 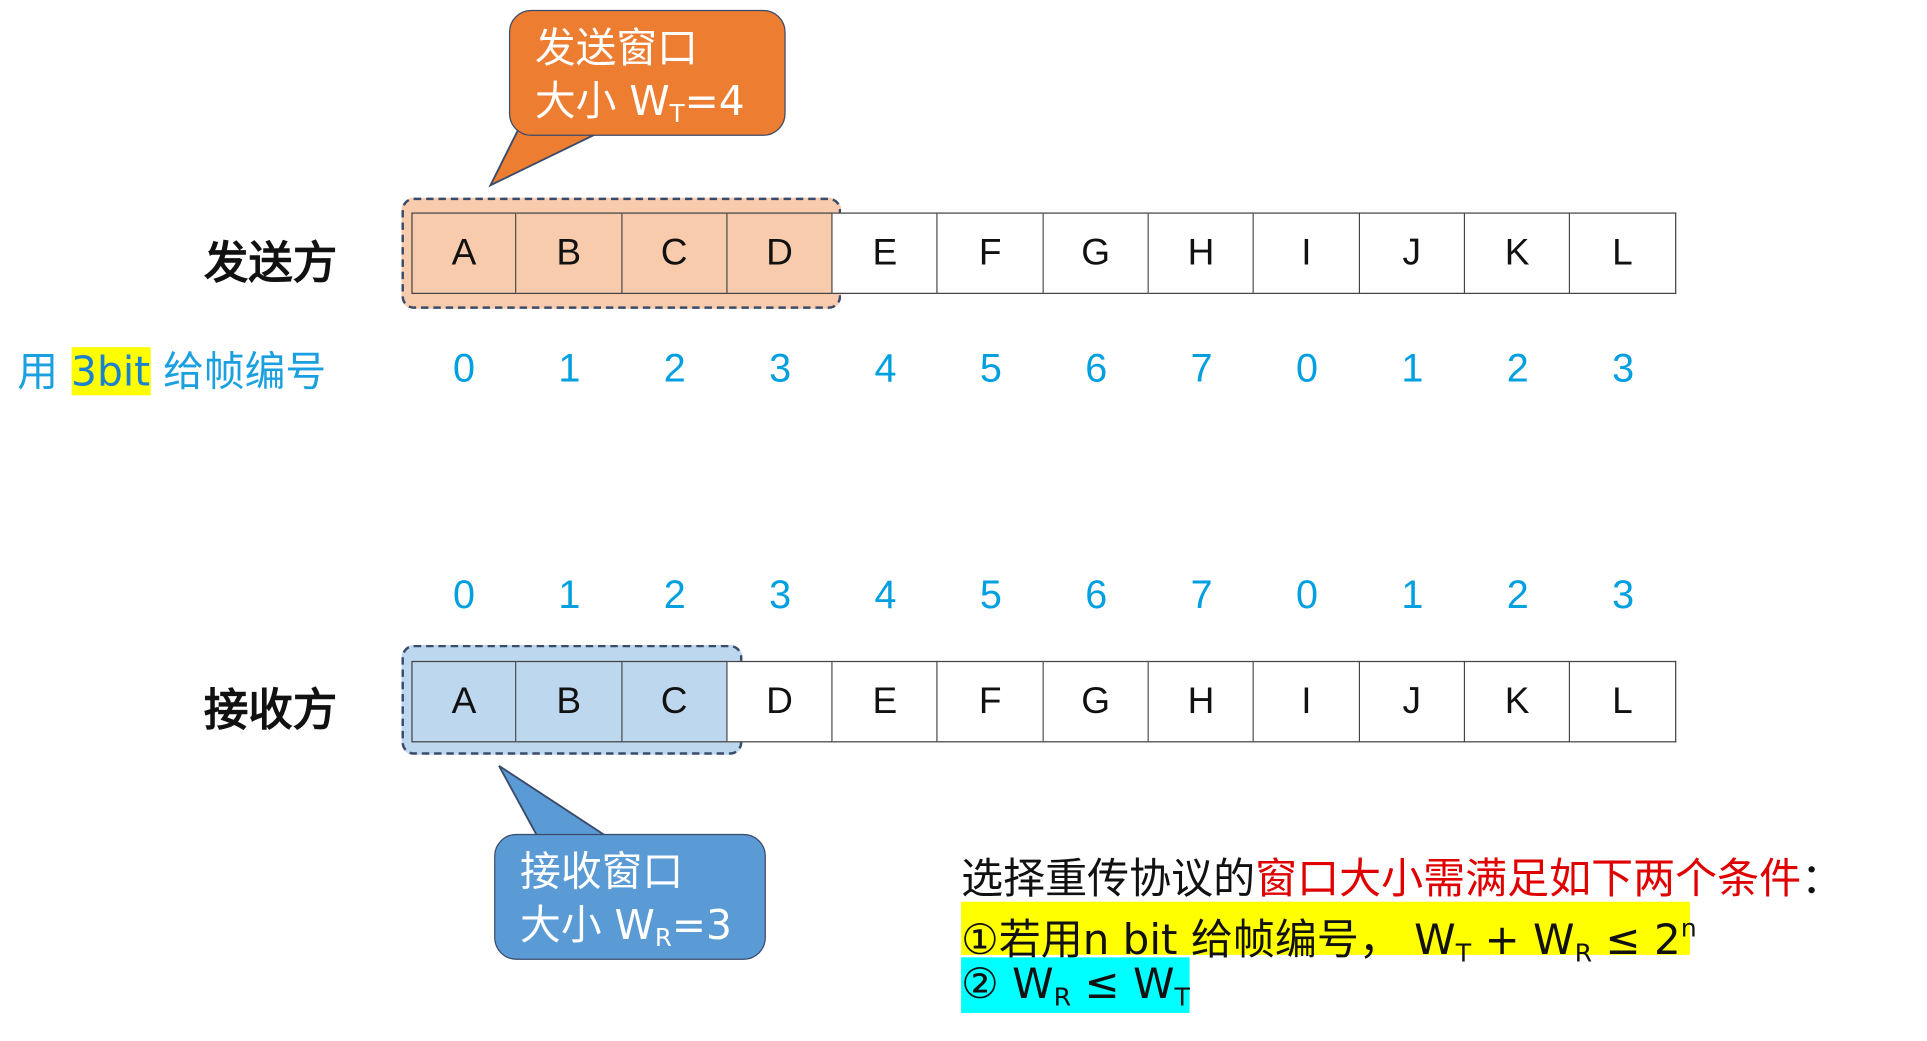 What do you see at coordinates (1108, 879) in the screenshot?
I see `intro-text: 选择重传协议的` at bounding box center [1108, 879].